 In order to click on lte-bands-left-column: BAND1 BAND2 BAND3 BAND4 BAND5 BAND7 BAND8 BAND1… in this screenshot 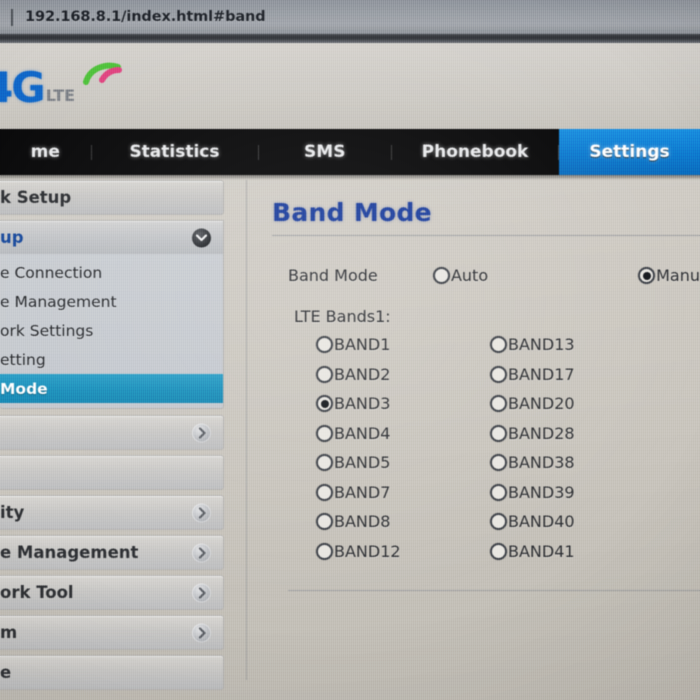, I will do `click(358, 448)`.